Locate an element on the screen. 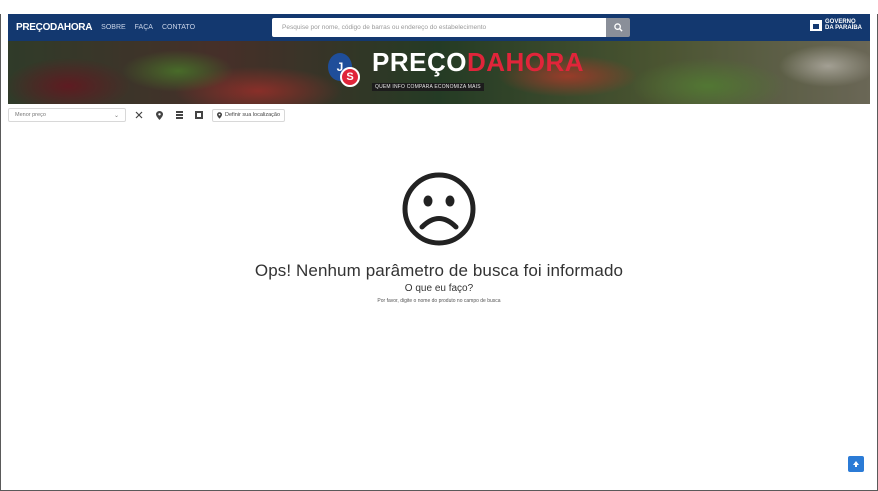 This screenshot has width=878, height=491. empty-state-subtitle: O que eu faço? is located at coordinates (439, 288).